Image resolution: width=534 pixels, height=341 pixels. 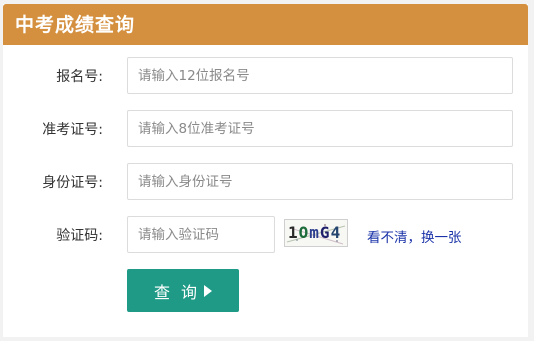 What do you see at coordinates (79, 77) in the screenshot?
I see `exam-number-label: 报名号:` at bounding box center [79, 77].